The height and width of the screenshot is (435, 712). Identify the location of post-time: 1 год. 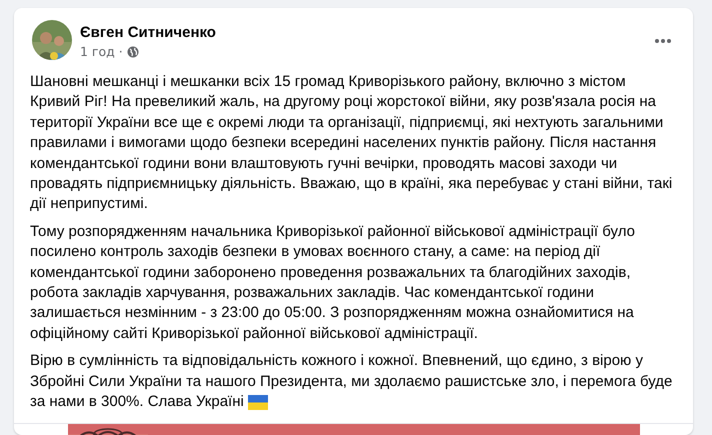
(97, 52).